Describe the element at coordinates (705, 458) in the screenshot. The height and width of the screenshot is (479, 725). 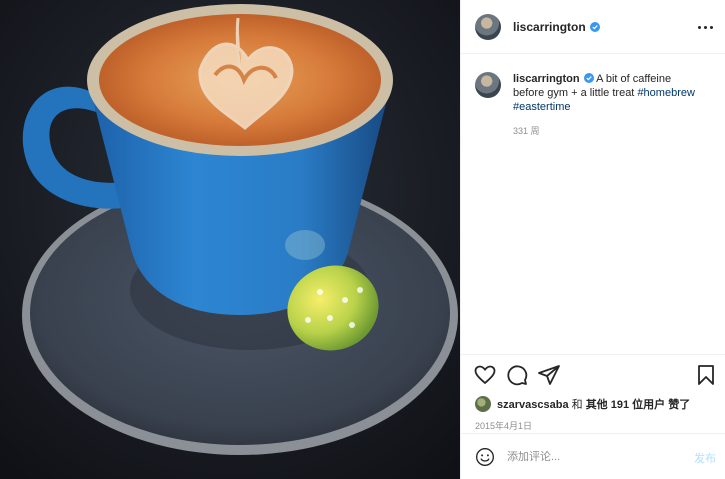
I see `post-comment-button: 发布` at that location.